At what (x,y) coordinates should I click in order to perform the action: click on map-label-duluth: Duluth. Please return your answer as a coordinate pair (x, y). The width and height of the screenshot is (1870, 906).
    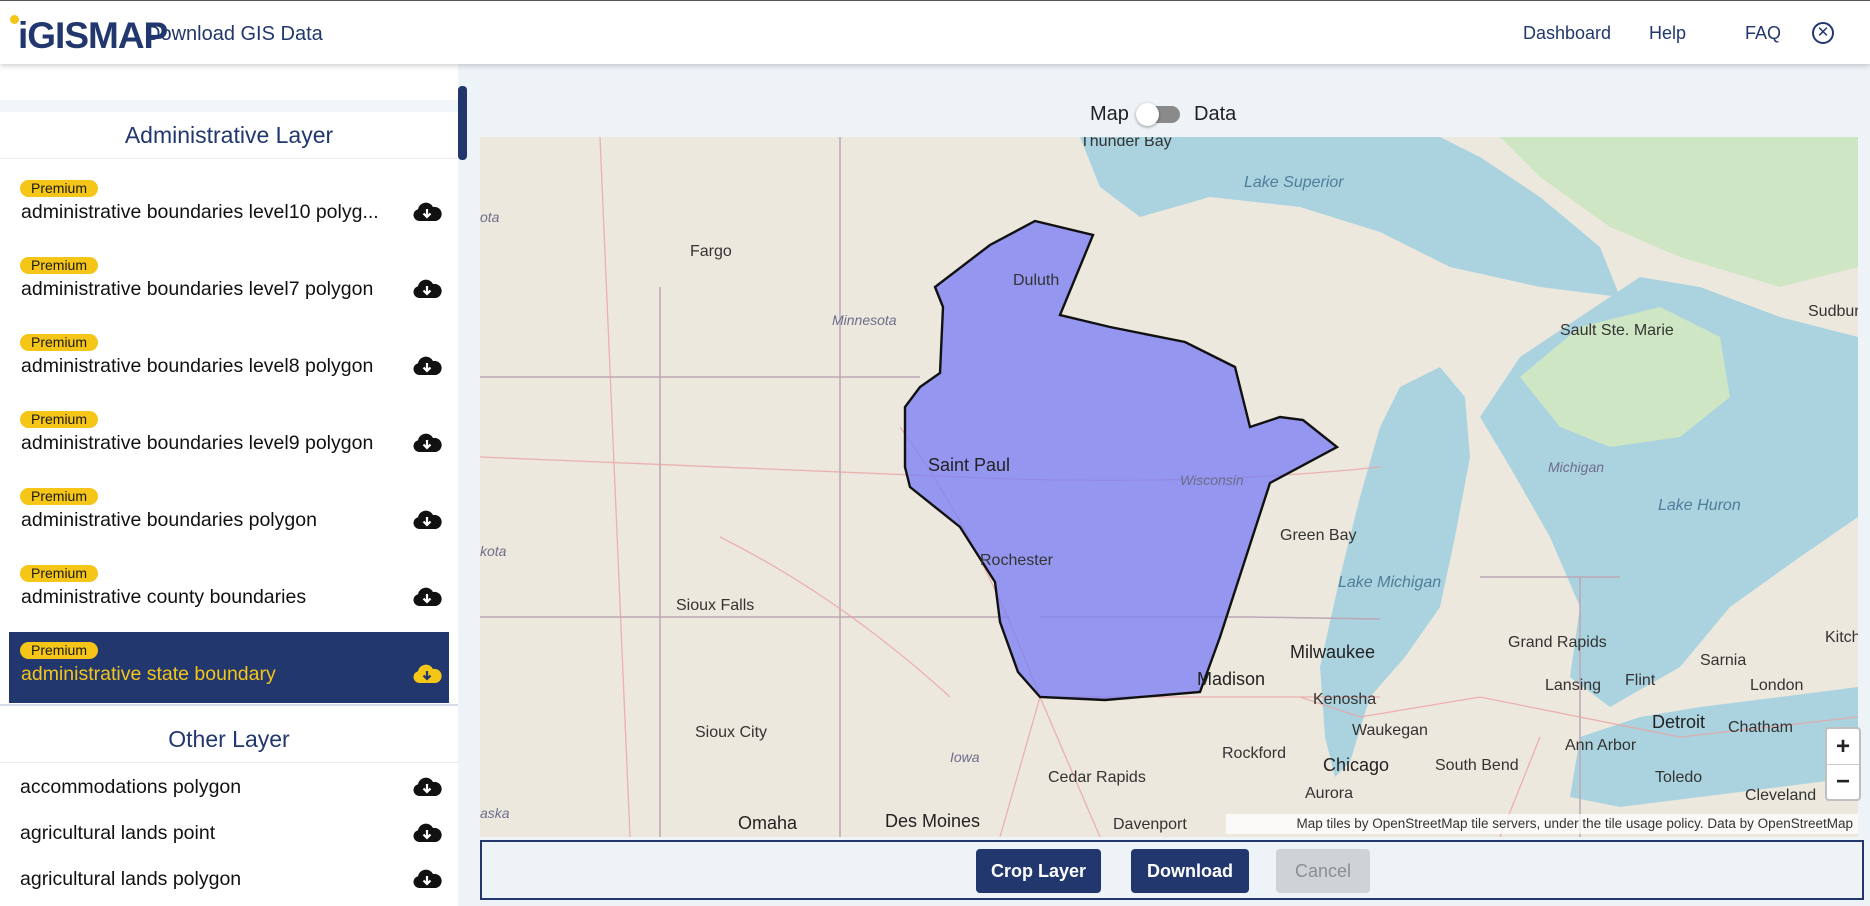
    Looking at the image, I should click on (1036, 280).